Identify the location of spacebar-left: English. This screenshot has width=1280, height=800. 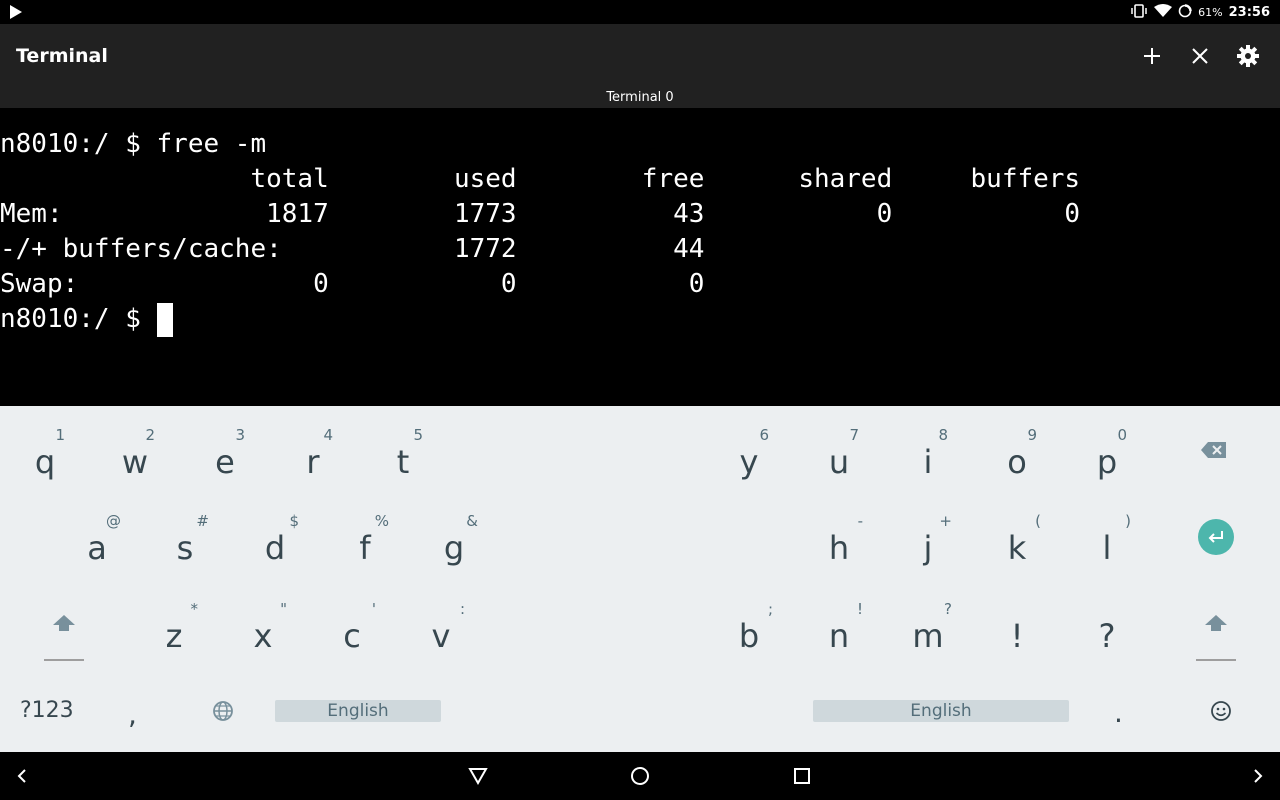
(358, 711).